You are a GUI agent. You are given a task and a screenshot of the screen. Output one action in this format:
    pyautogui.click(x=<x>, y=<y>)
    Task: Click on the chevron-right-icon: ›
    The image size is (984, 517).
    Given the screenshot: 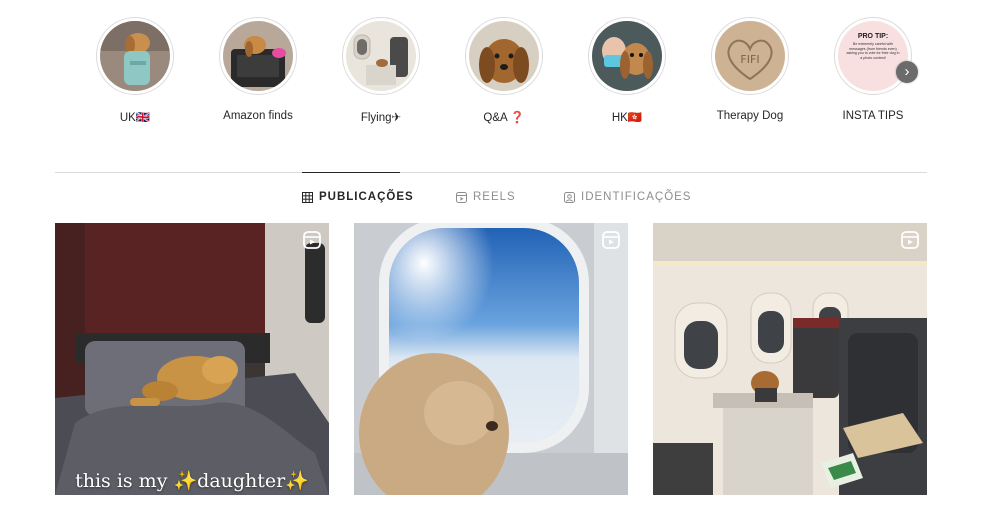 What is the action you would take?
    pyautogui.click(x=907, y=71)
    